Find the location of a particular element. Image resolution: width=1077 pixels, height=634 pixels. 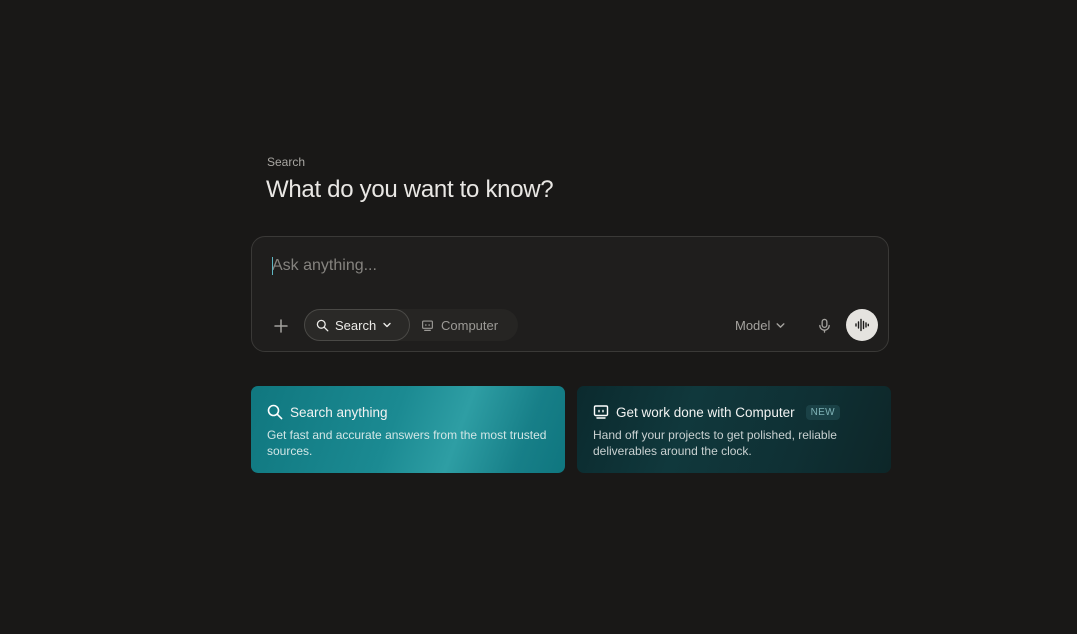

mode-search-label: Search is located at coordinates (356, 325).